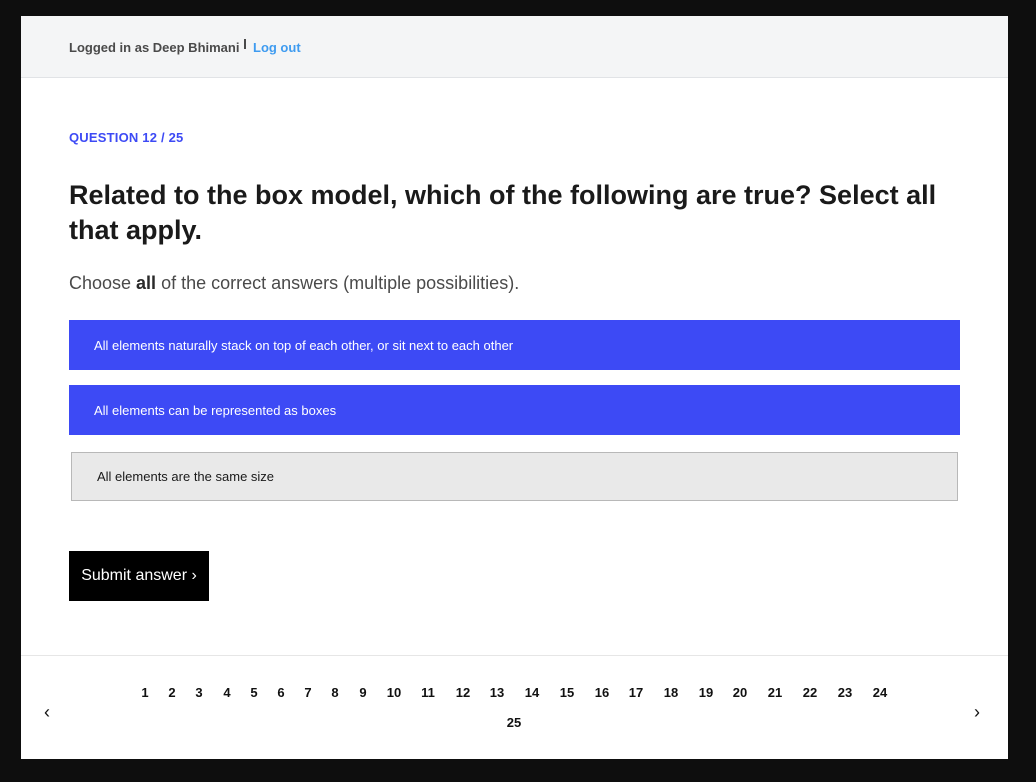 The height and width of the screenshot is (782, 1036). What do you see at coordinates (532, 692) in the screenshot?
I see `page-link-14: 14` at bounding box center [532, 692].